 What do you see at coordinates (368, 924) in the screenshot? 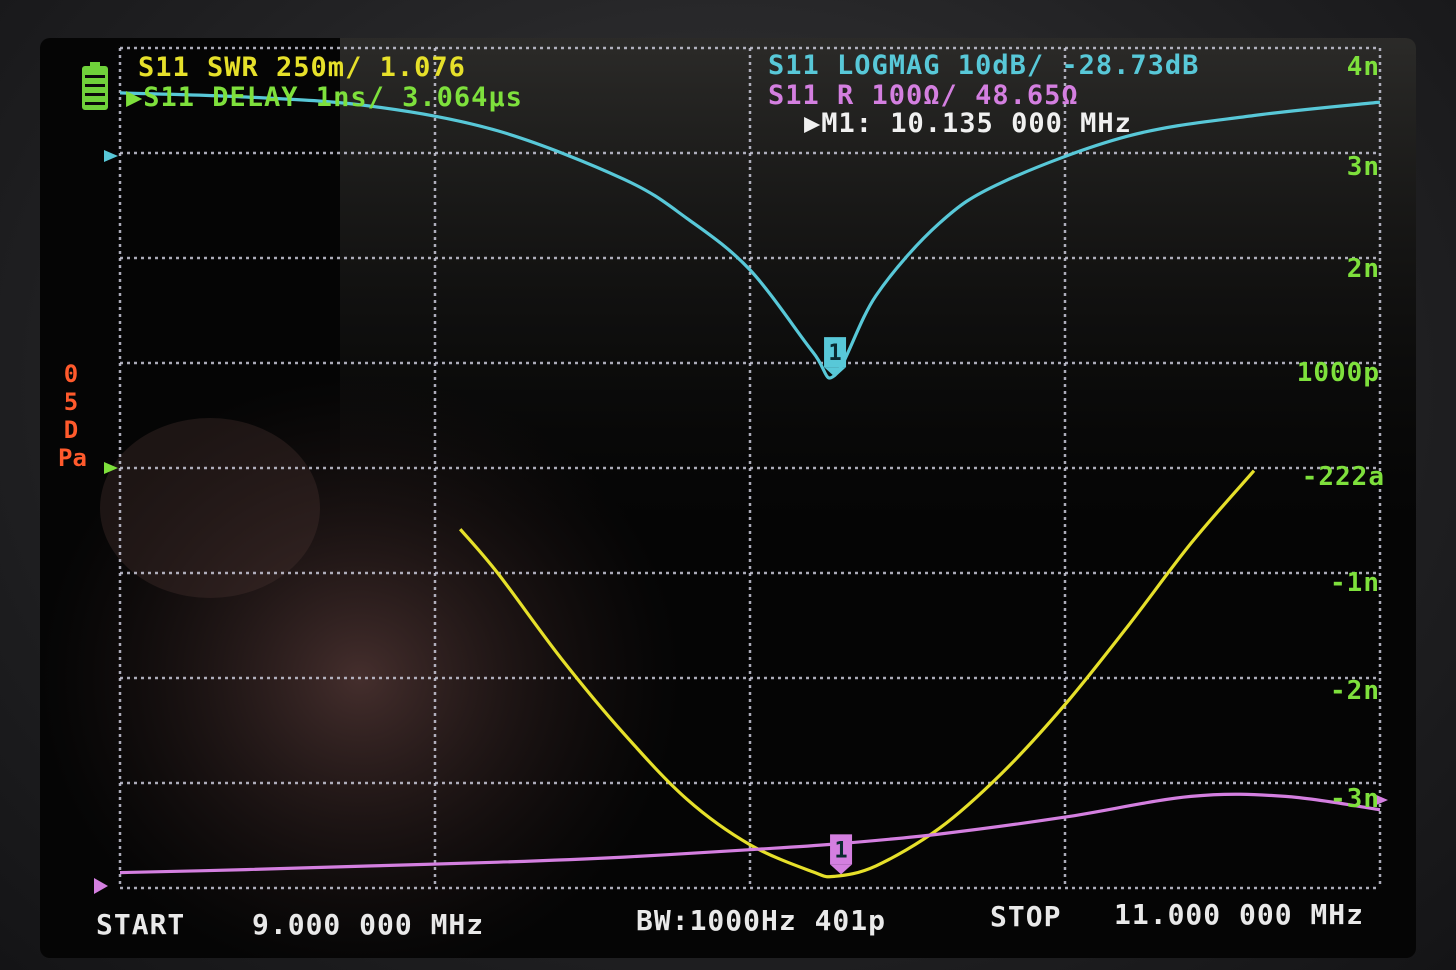
I see `start-frequency: 9.000 000 MHz` at bounding box center [368, 924].